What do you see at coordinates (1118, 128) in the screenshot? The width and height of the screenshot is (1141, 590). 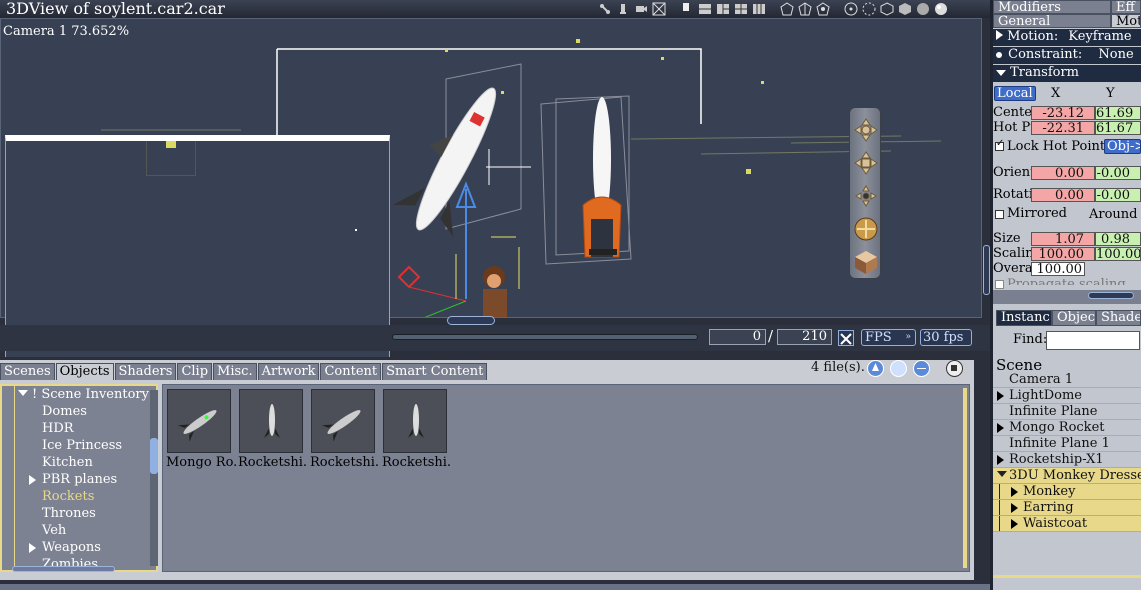 I see `hot-point-y-field: 61.67` at bounding box center [1118, 128].